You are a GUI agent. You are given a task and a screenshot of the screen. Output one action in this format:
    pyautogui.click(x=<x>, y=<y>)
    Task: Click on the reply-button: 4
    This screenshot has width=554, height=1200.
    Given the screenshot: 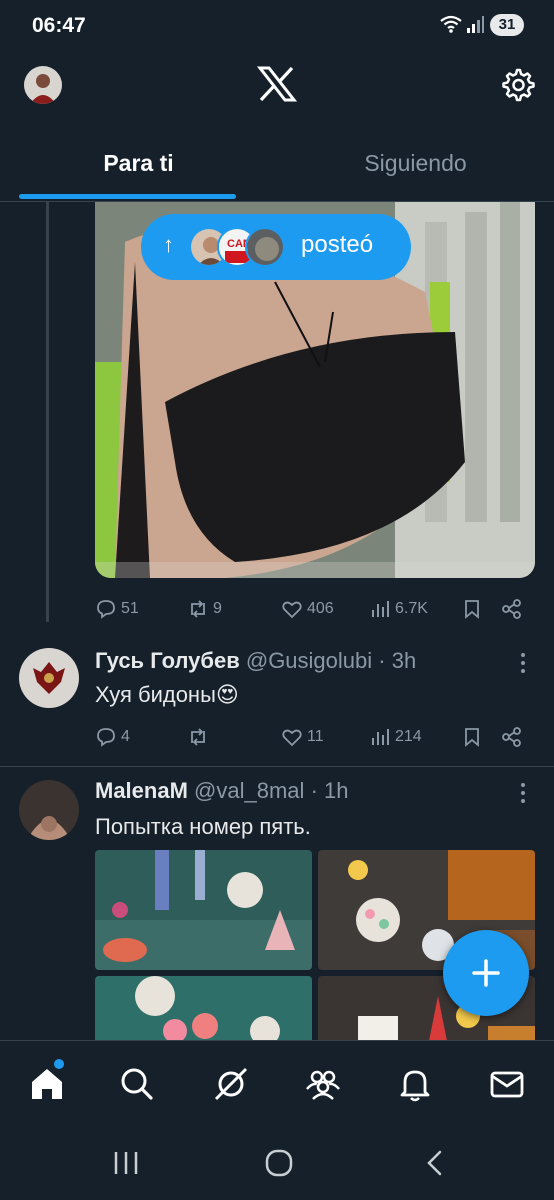 What is the action you would take?
    pyautogui.click(x=112, y=737)
    